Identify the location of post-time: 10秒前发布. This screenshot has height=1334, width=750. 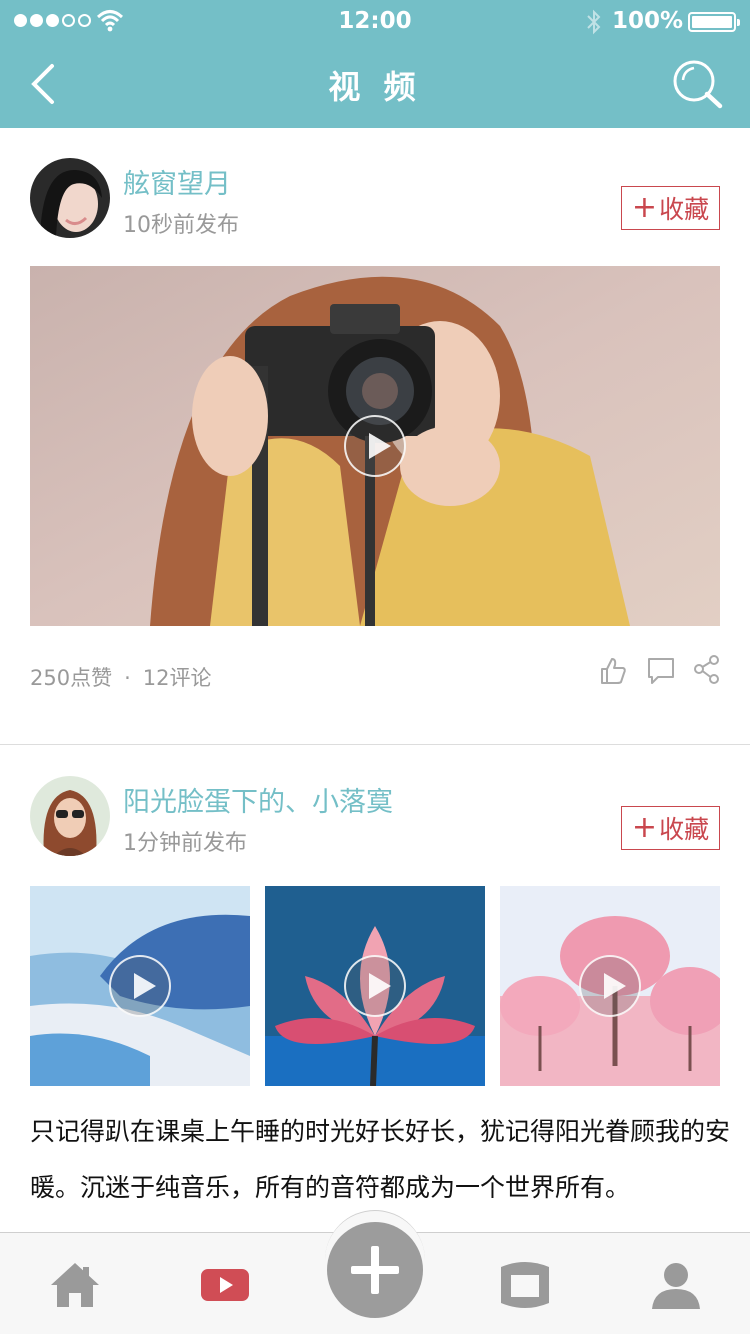
(181, 225).